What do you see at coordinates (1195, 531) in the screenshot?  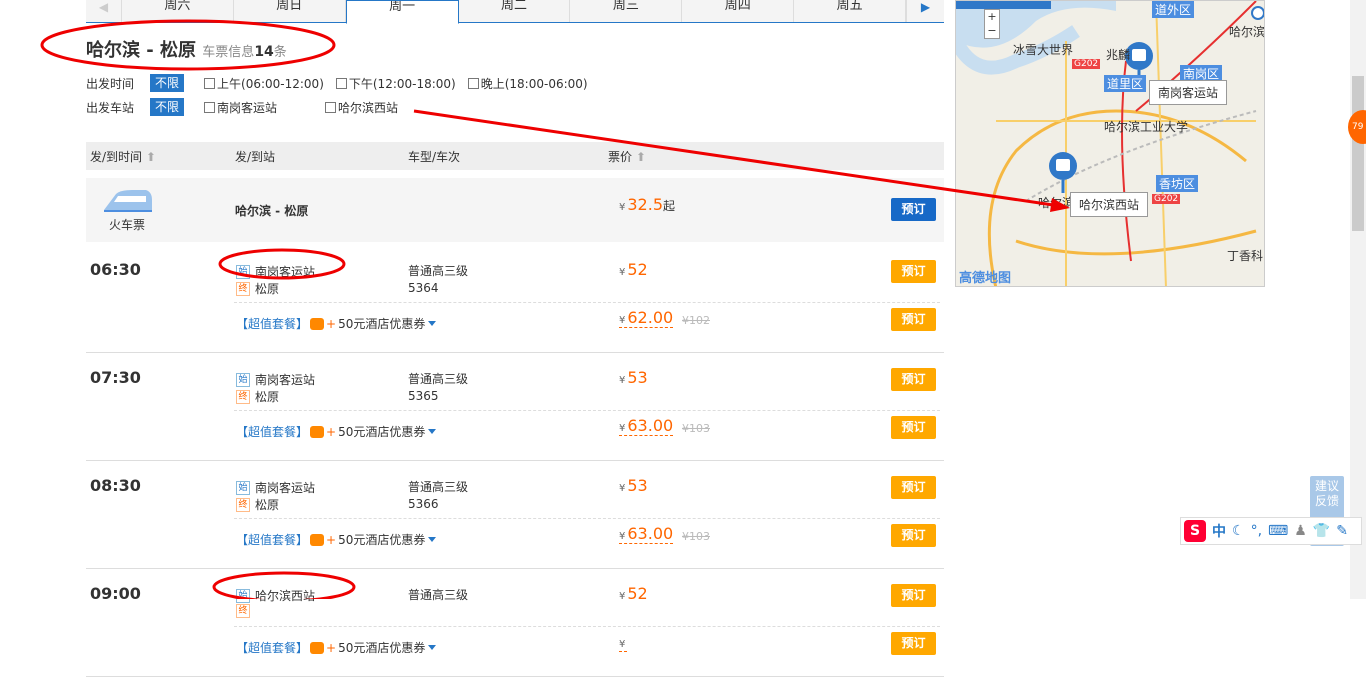 I see `sogou-logo-icon: S` at bounding box center [1195, 531].